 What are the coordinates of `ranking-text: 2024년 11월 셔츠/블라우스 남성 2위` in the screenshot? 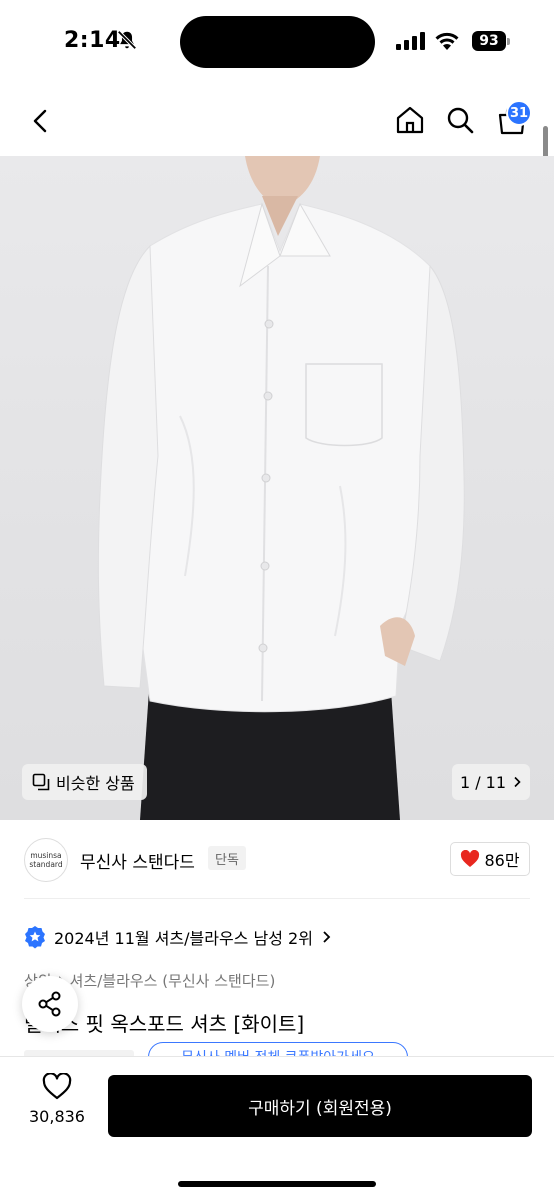 It's located at (183, 938).